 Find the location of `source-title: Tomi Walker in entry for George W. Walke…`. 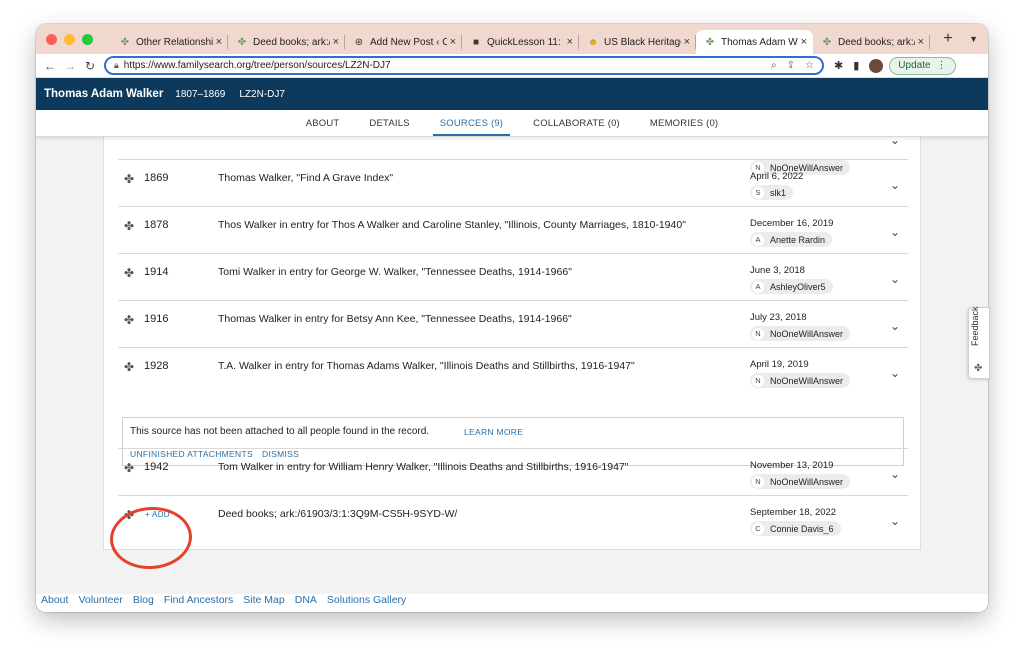

source-title: Tomi Walker in entry for George W. Walke… is located at coordinates (453, 272).